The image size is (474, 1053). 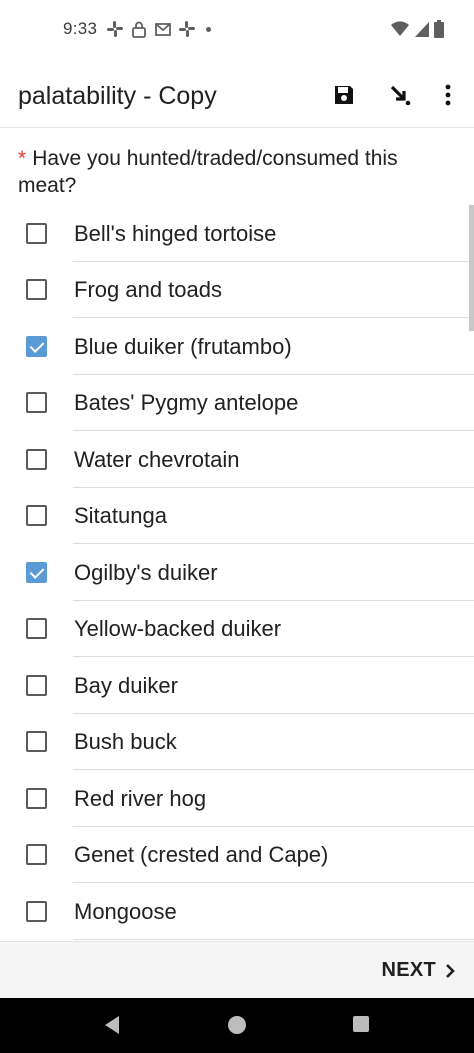 I want to click on option-item: Blue duiker (frutambo), so click(x=237, y=347).